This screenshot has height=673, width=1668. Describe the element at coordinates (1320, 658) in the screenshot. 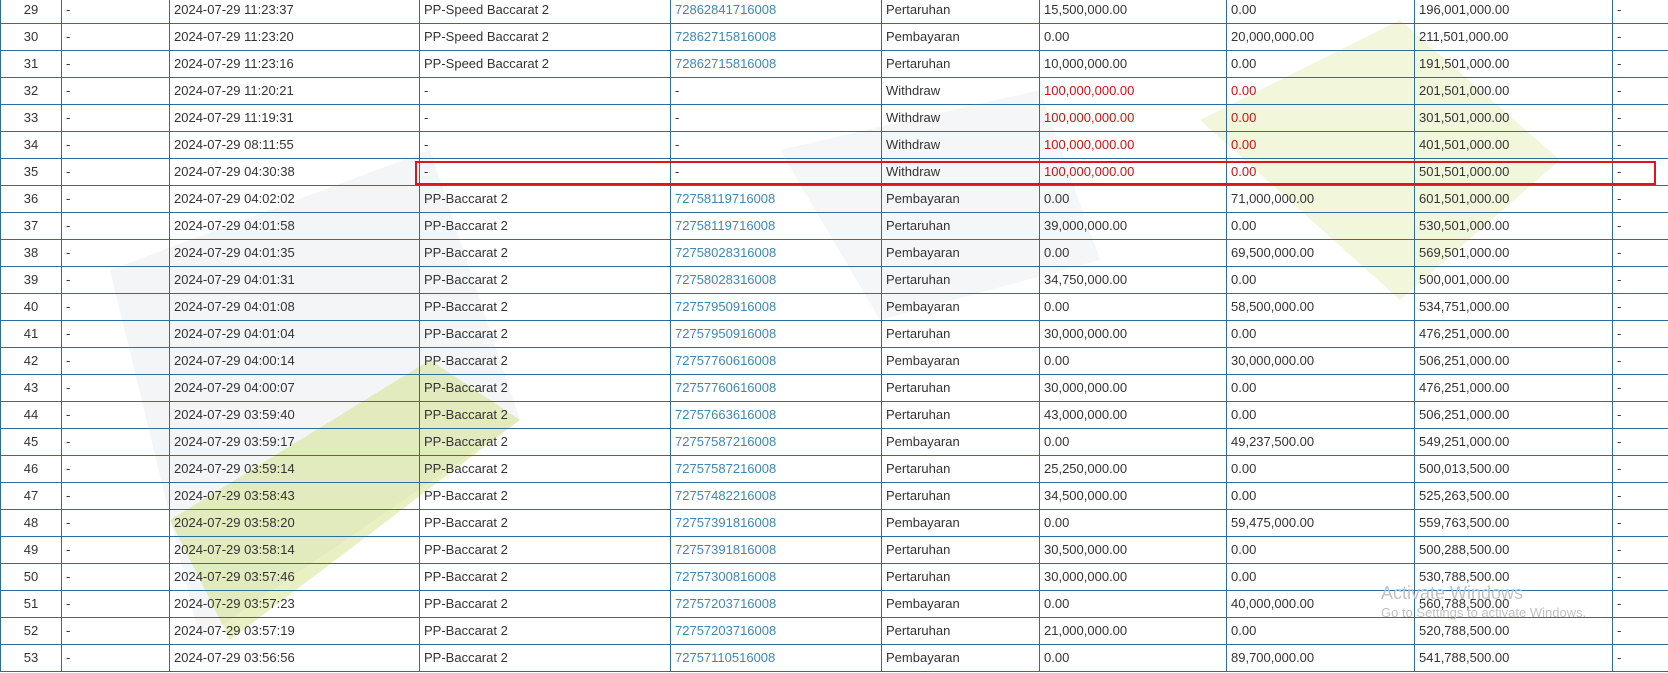

I see `credit-amount-cell: 89,700,000.00` at that location.